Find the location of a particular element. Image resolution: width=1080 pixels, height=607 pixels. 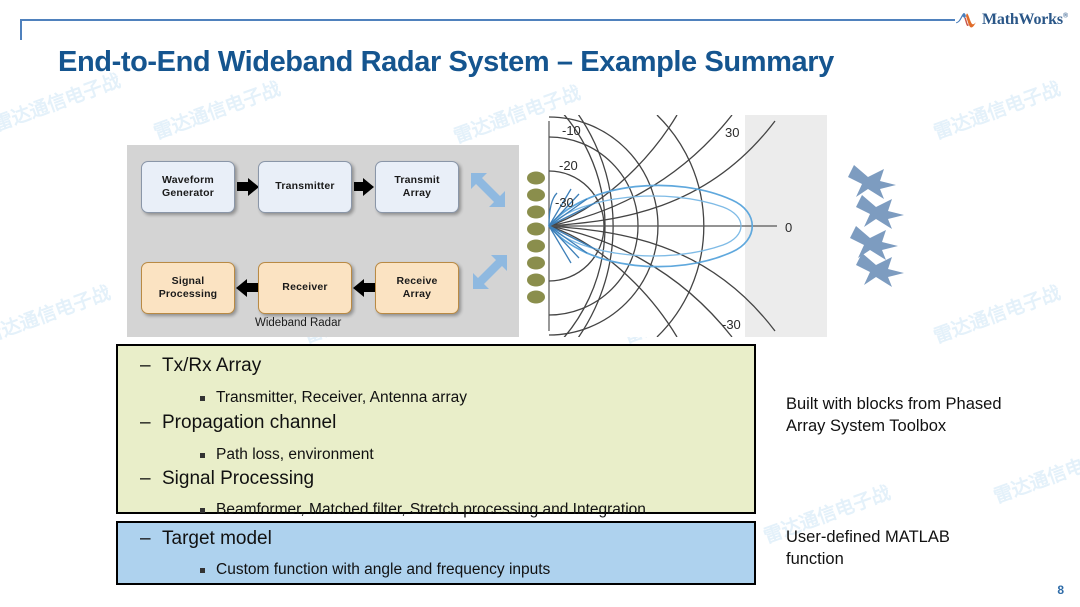

bullet-text: Transmitter, Receiver, Antenna array is located at coordinates (341, 397).